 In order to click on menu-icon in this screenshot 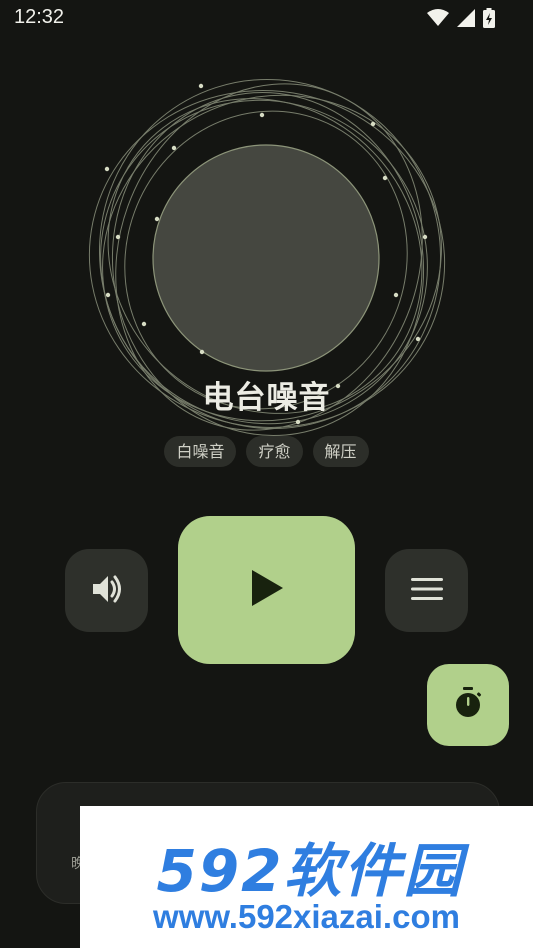, I will do `click(427, 591)`.